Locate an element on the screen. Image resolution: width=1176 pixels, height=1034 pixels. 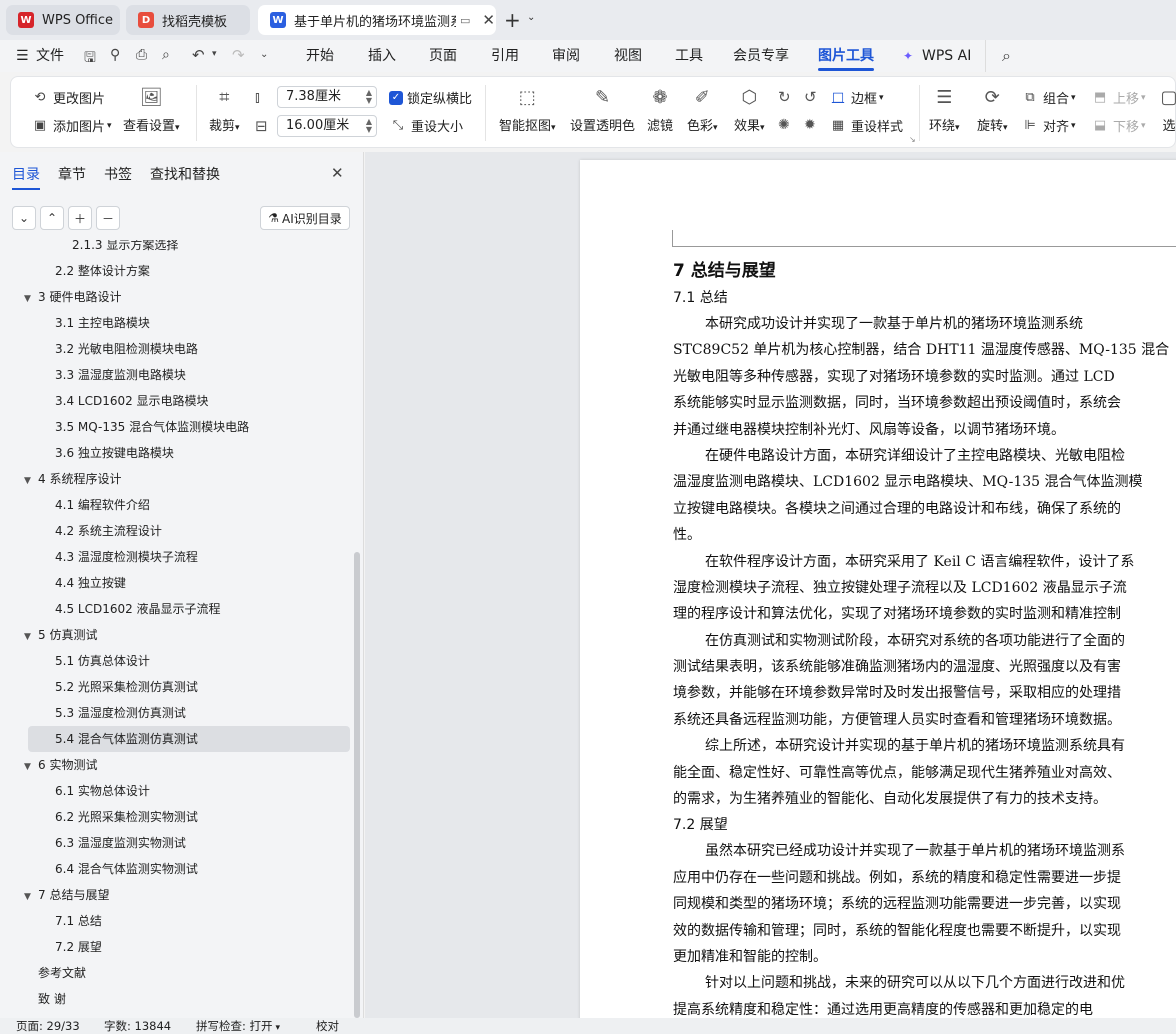
text-line: 理的程序设计和算法优化，实现了对猪场环境参数的实时监测和精准控制 is located at coordinates (924, 614).